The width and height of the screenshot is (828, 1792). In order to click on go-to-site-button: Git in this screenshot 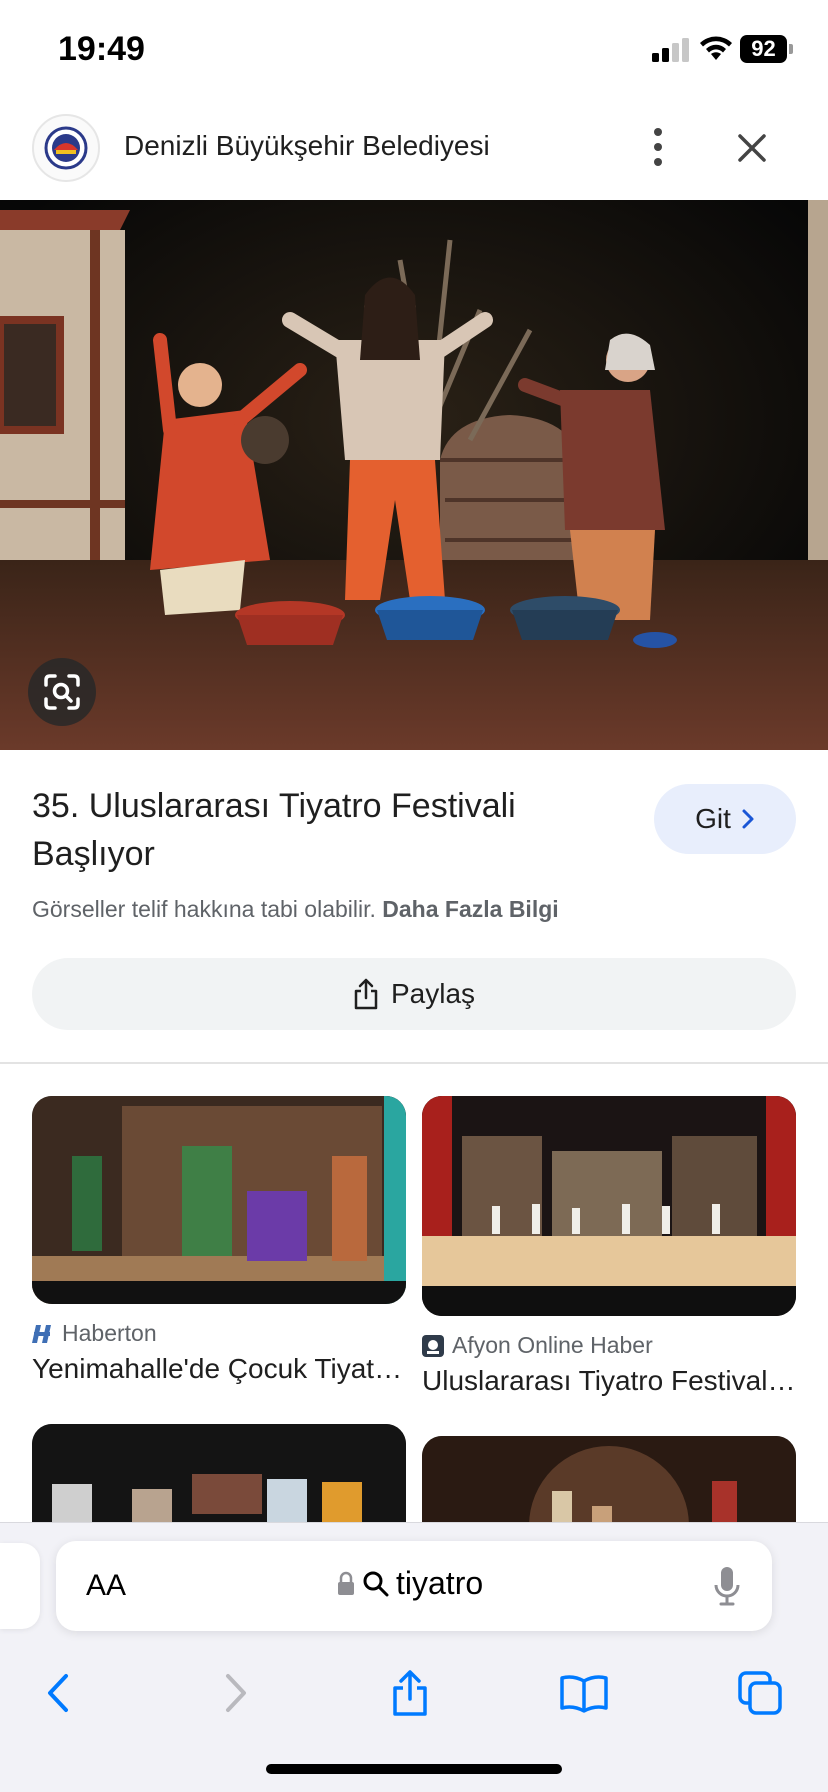, I will do `click(725, 819)`.